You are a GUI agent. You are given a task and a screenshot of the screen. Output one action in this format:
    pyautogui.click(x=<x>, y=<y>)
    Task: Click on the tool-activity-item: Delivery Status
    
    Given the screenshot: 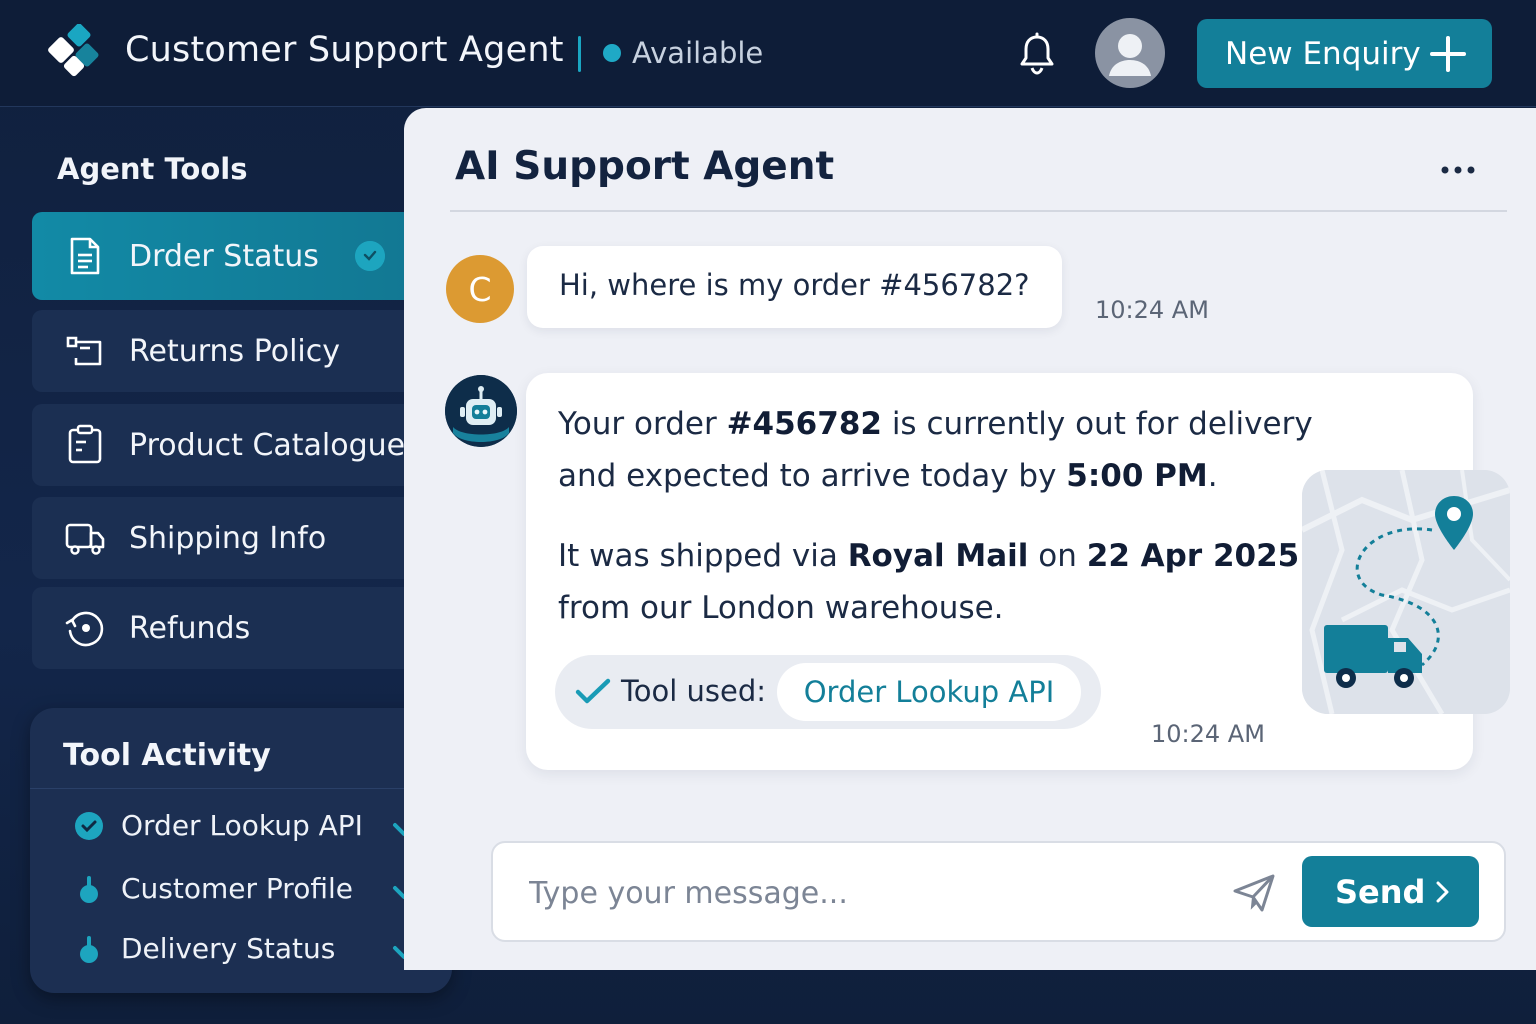 What is the action you would take?
    pyautogui.click(x=241, y=949)
    